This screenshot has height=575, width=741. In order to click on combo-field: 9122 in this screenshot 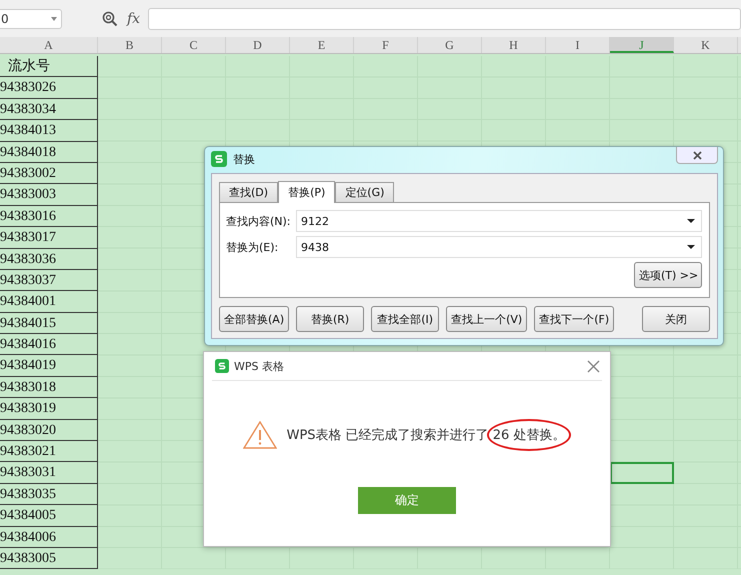, I will do `click(499, 221)`.